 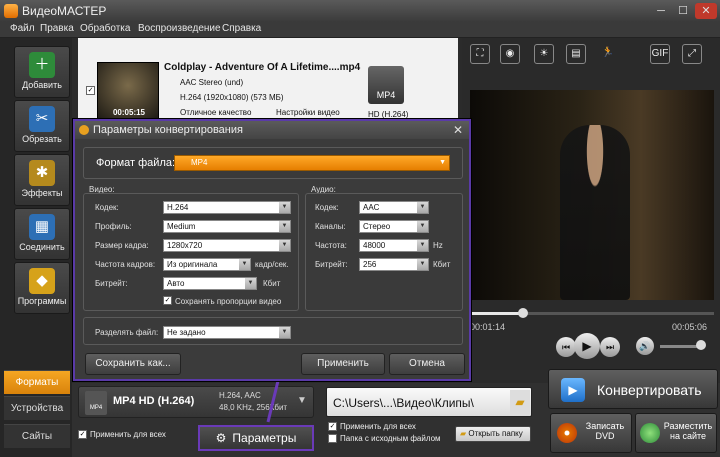 What do you see at coordinates (272, 264) in the screenshot?
I see `fps-unit: кадр/сек.` at bounding box center [272, 264].